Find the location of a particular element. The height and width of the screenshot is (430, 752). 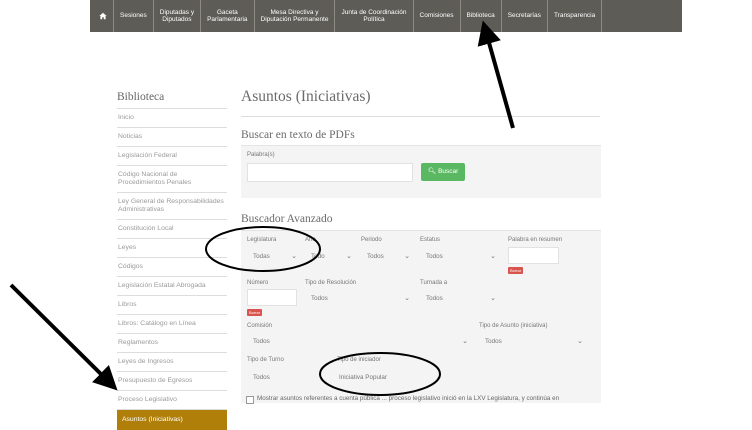

estatus-select: Todos ⌄ is located at coordinates (459, 256).